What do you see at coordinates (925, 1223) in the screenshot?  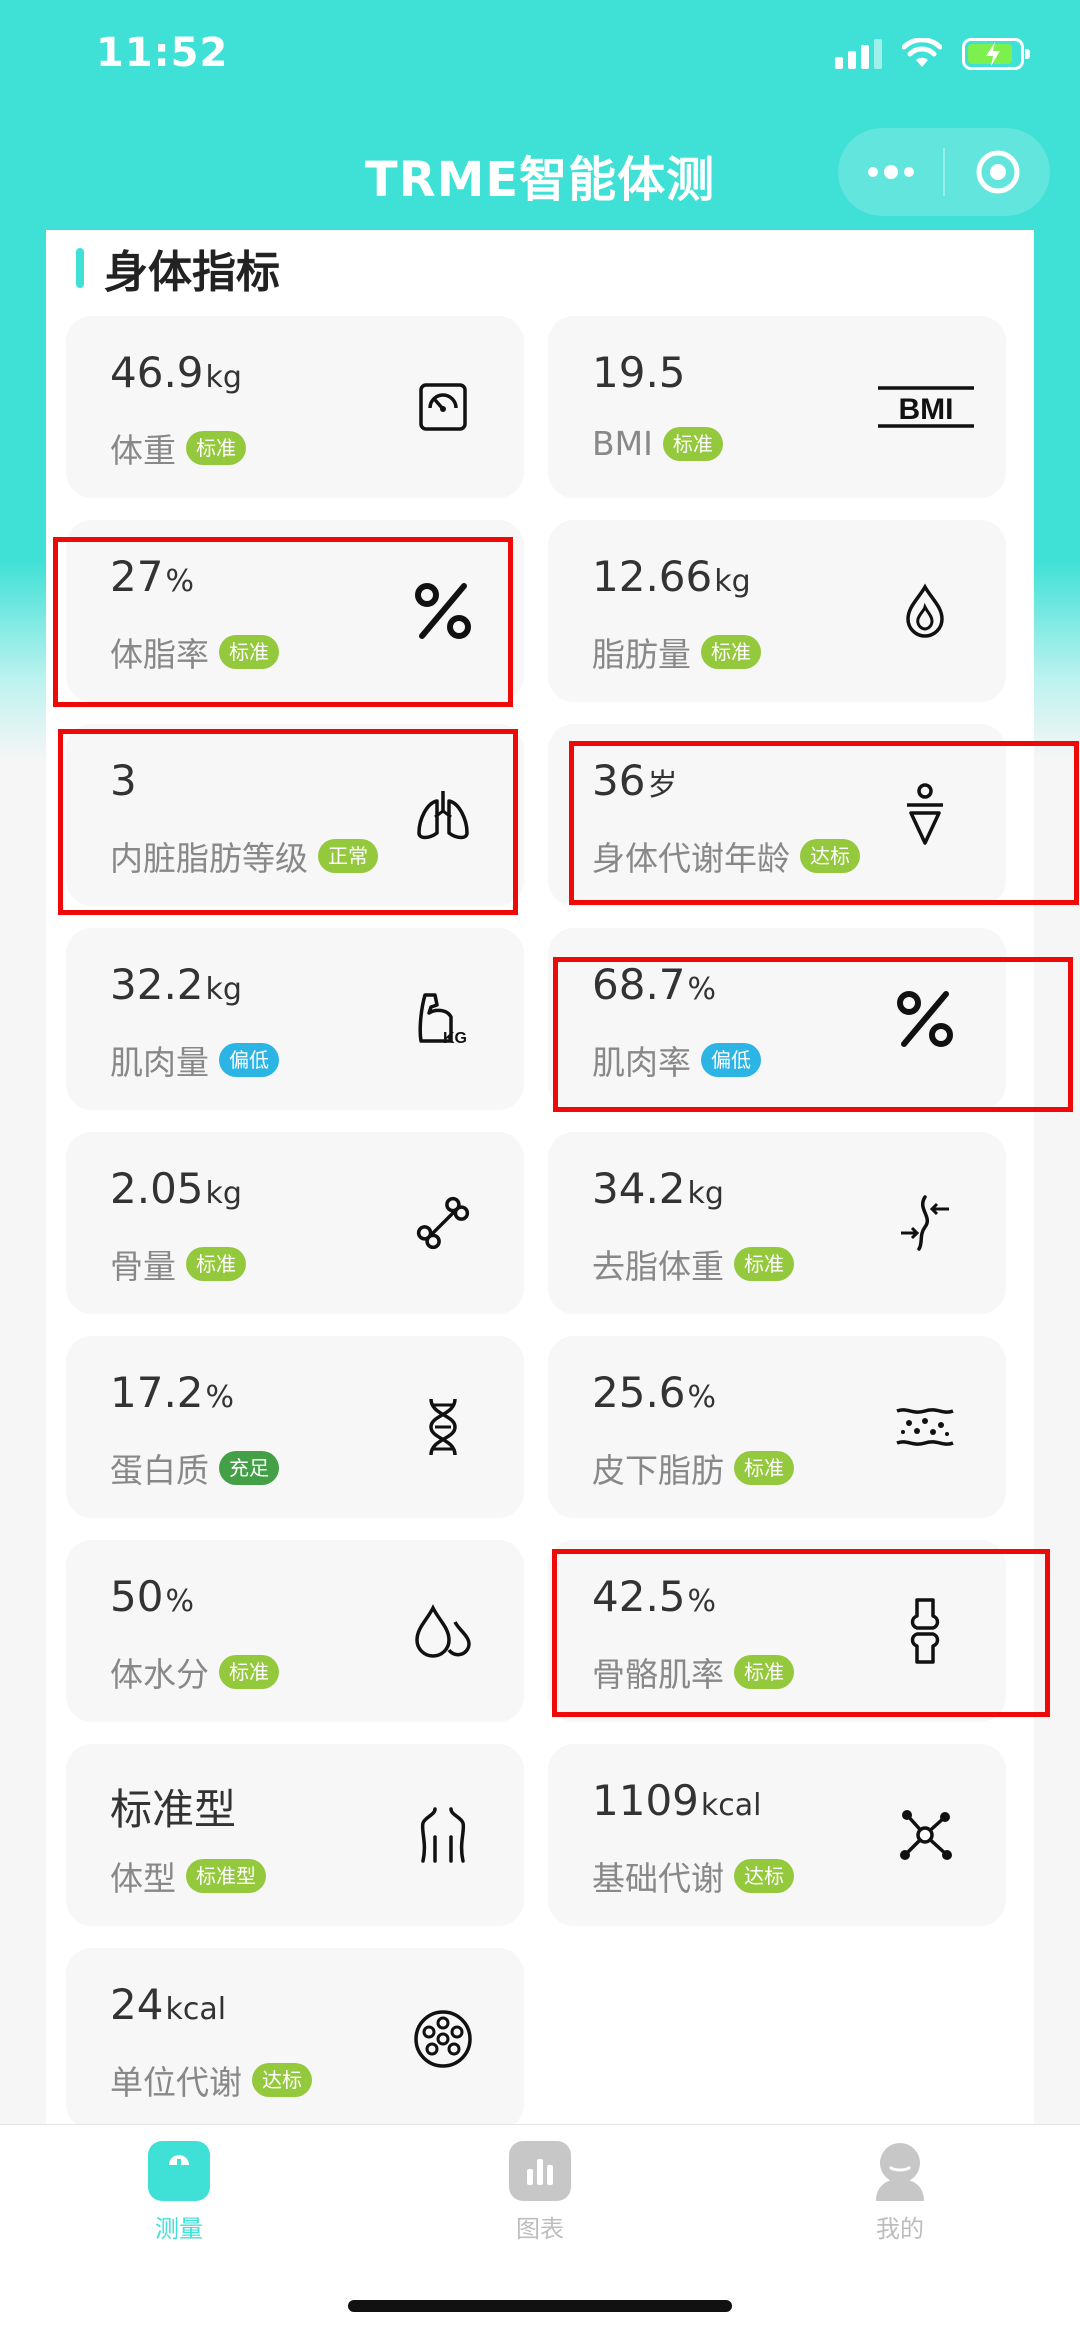 I see `lean-mass-icon` at bounding box center [925, 1223].